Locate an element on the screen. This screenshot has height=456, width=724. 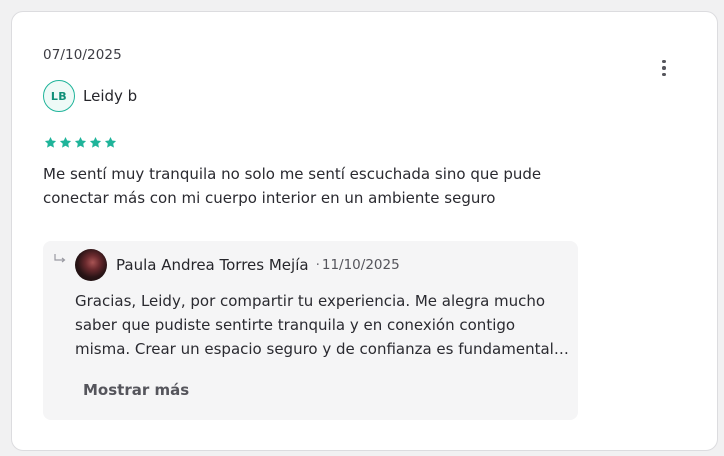
reply-author-name: Paula Andrea Torres Mejía is located at coordinates (212, 265).